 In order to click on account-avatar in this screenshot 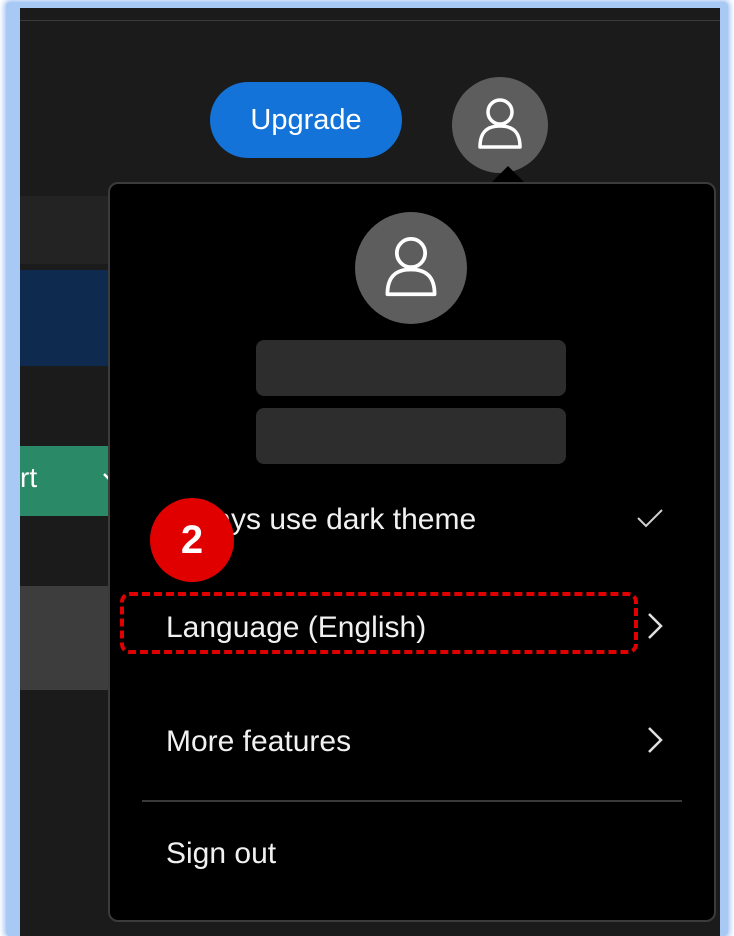, I will do `click(411, 268)`.